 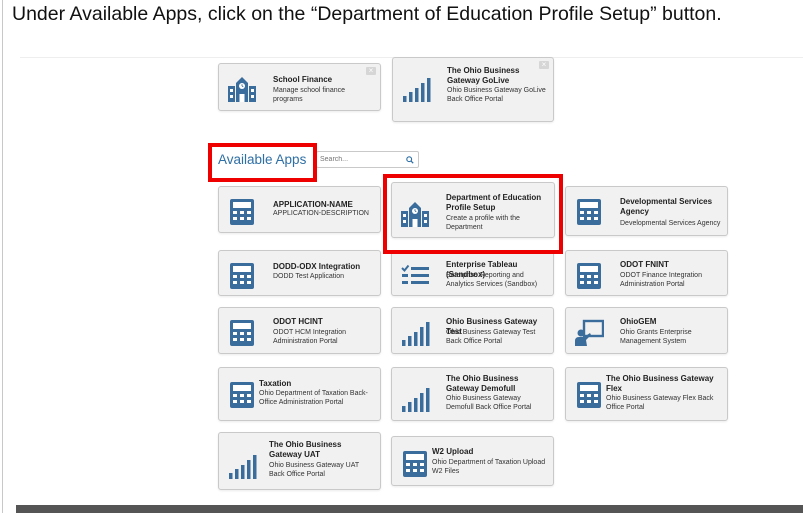 What do you see at coordinates (303, 79) in the screenshot?
I see `app-title: School Finance` at bounding box center [303, 79].